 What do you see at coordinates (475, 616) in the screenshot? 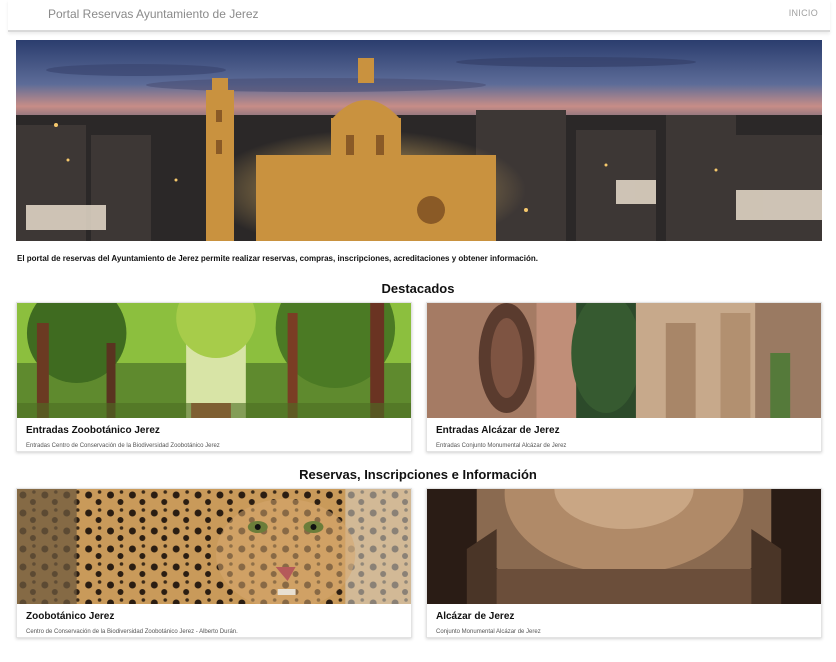
I see `card-title: Alcázar de Jerez` at bounding box center [475, 616].